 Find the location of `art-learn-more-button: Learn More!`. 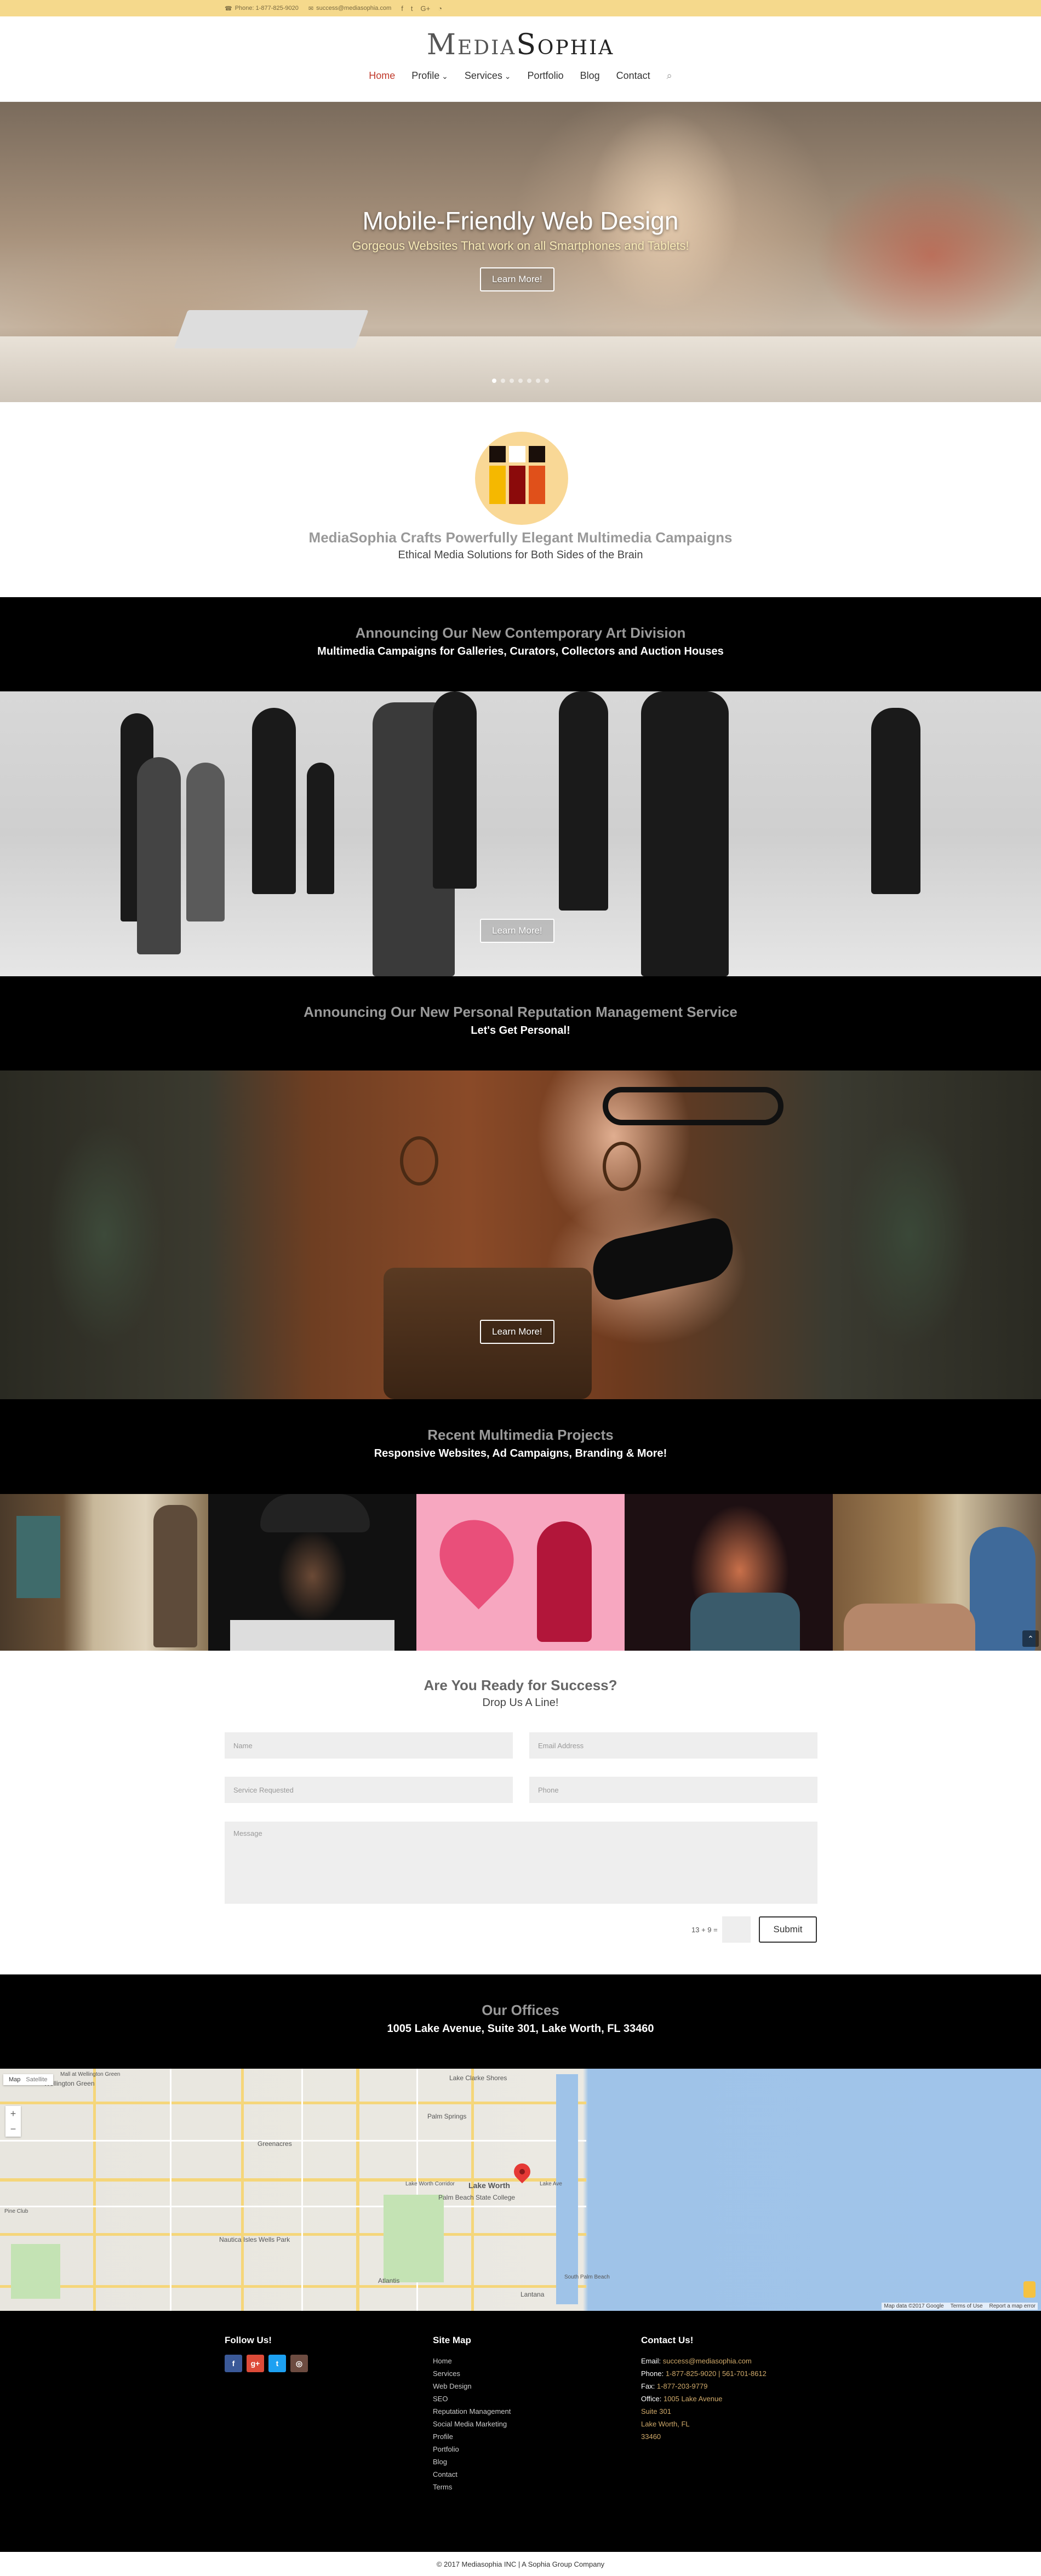

art-learn-more-button: Learn More! is located at coordinates (517, 931).